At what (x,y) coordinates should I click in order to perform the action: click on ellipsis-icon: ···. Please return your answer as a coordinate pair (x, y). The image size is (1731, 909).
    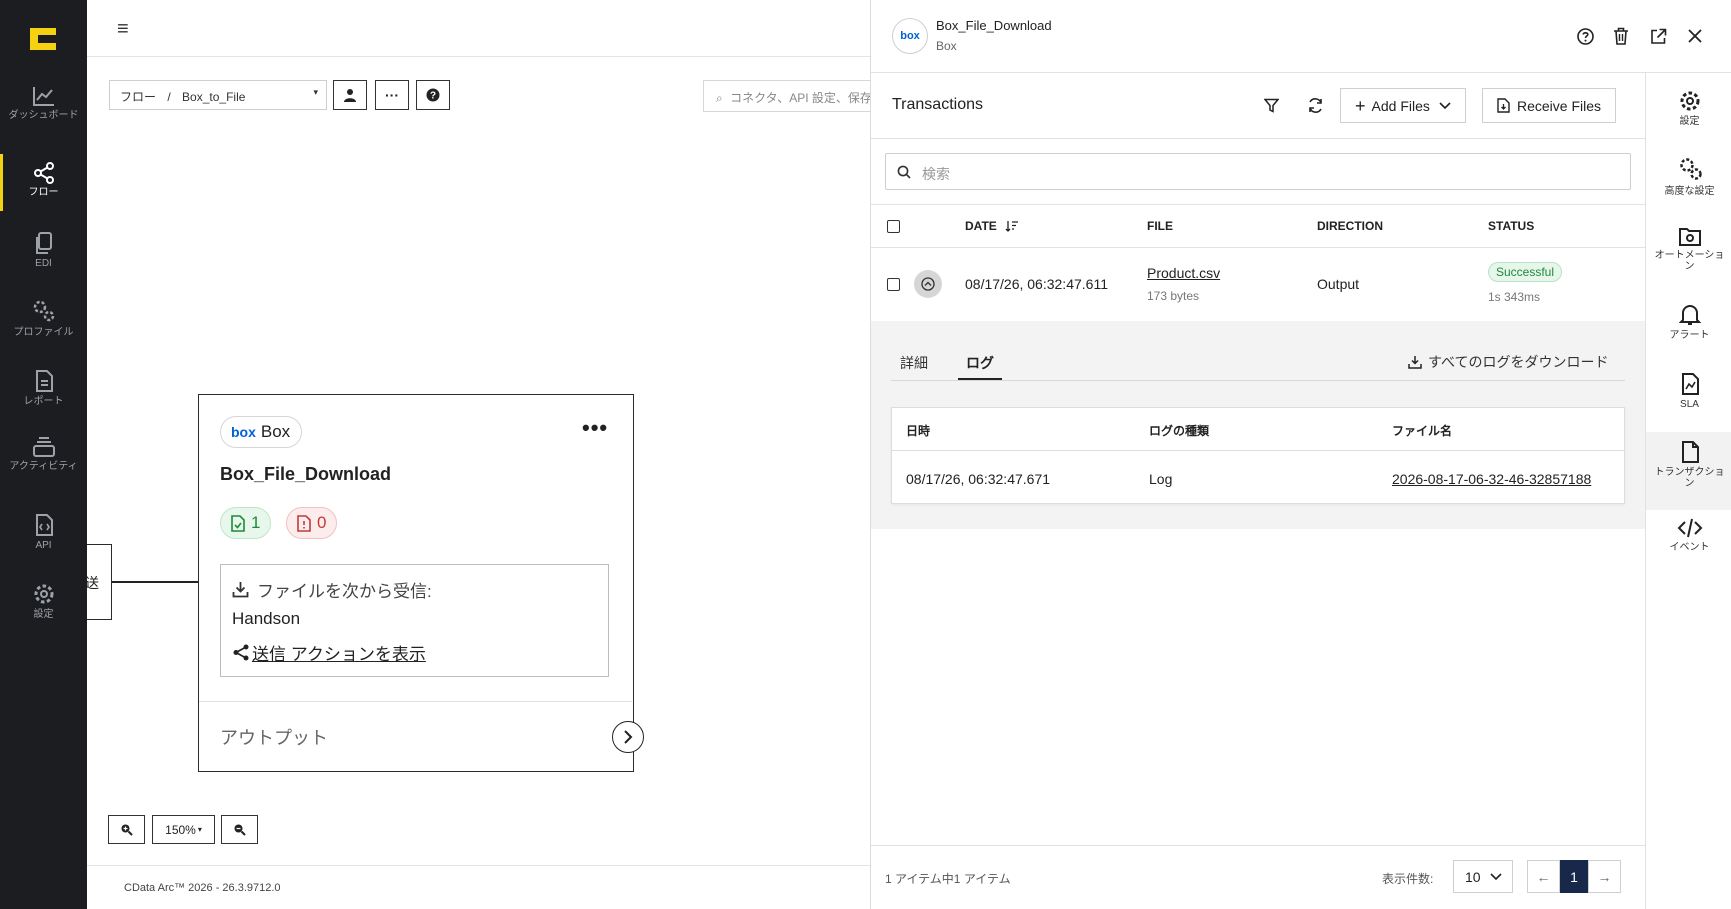
    Looking at the image, I should click on (392, 95).